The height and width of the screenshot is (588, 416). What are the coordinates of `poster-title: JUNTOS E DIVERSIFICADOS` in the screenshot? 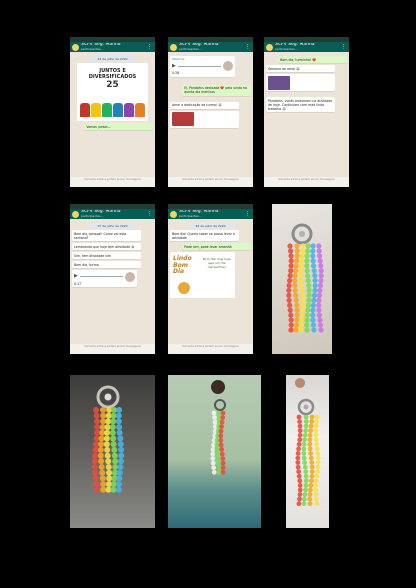 It's located at (112, 74).